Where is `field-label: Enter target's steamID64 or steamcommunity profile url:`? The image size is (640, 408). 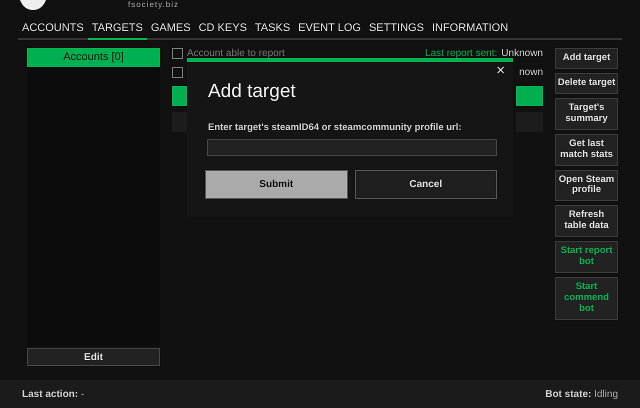
field-label: Enter target's steamID64 or steamcommunity profile url: is located at coordinates (335, 127).